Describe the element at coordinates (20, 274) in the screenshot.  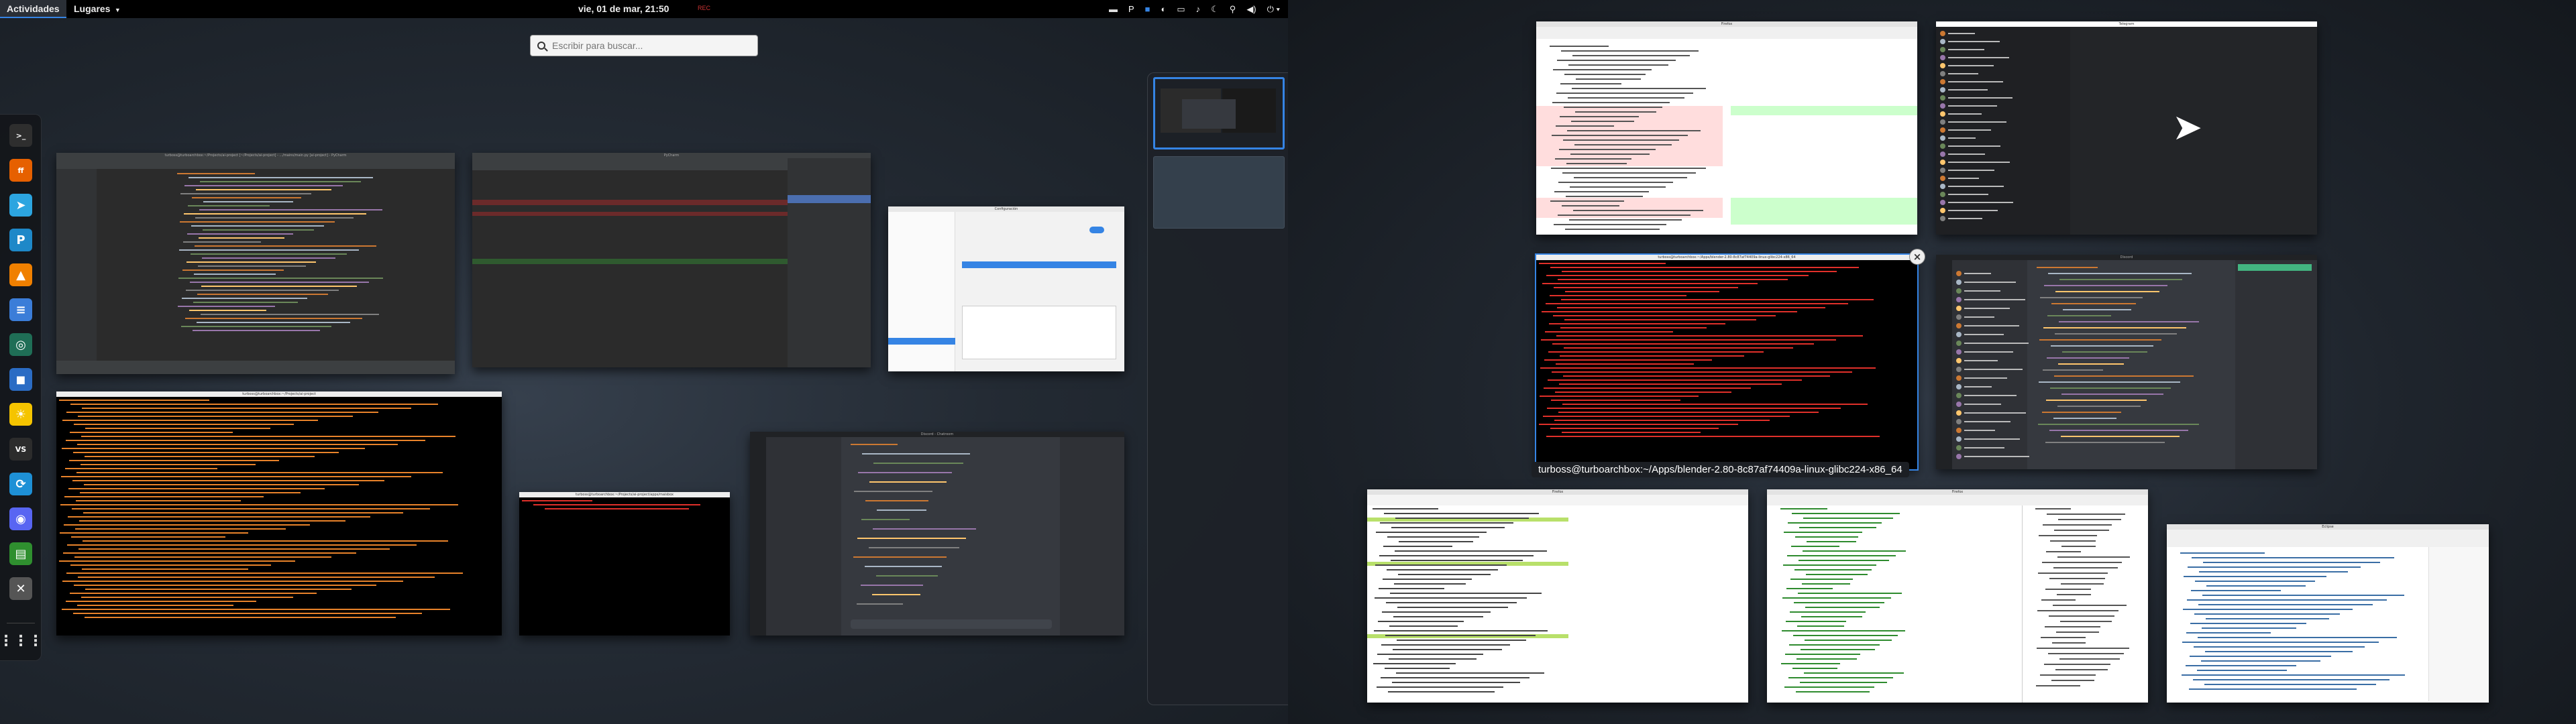
I see `vlc-icon: ▲` at that location.